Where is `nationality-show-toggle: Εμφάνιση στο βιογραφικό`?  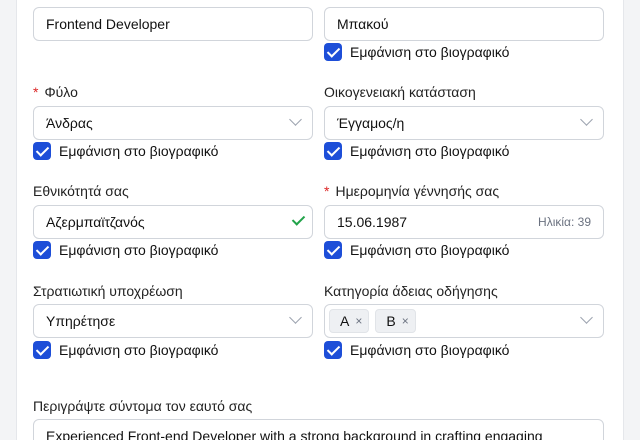
nationality-show-toggle: Εμφάνιση στο βιογραφικό is located at coordinates (125, 250).